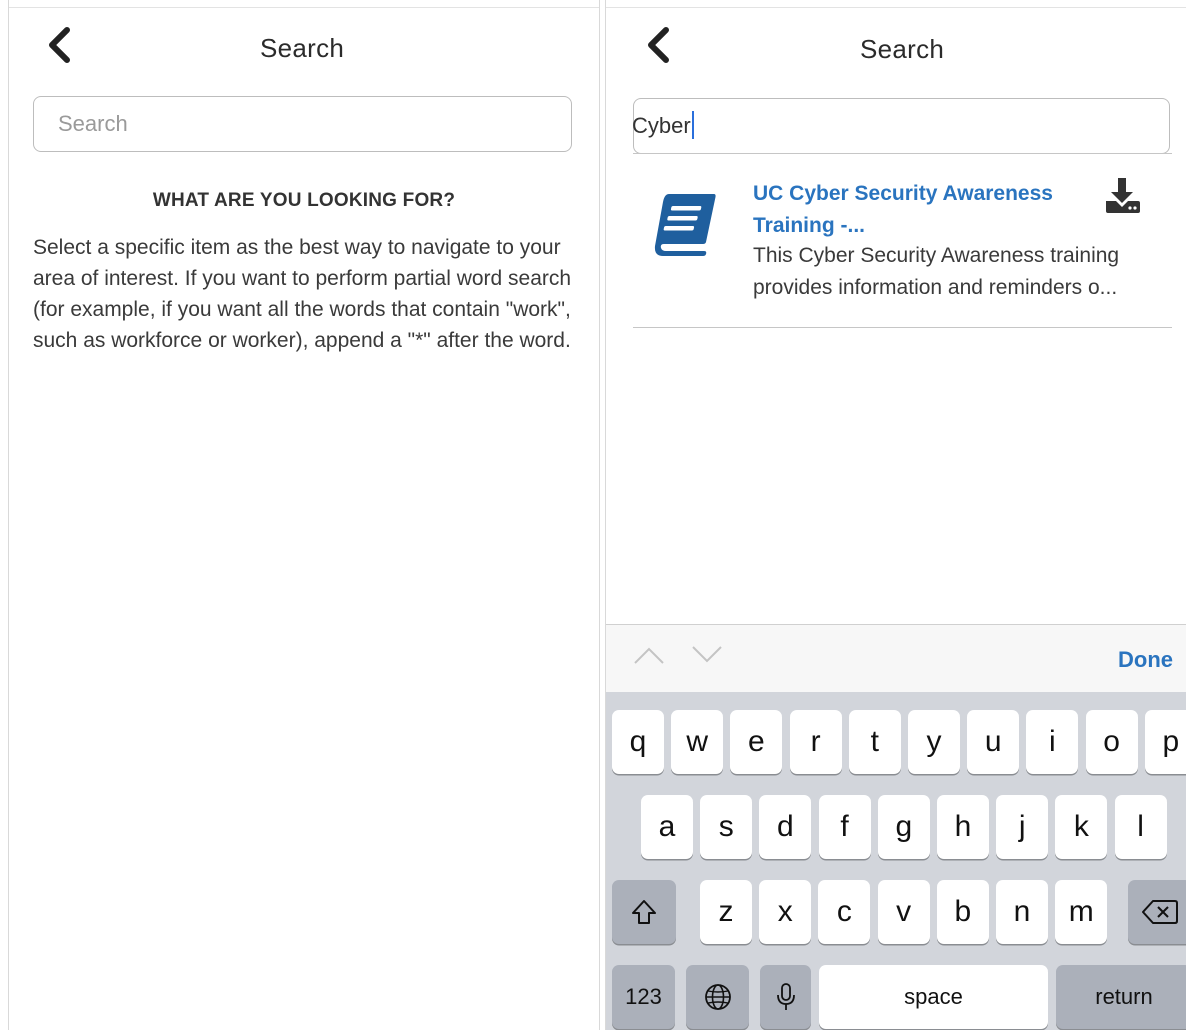 This screenshot has height=1030, width=1186. Describe the element at coordinates (1022, 827) in the screenshot. I see `key-j: j` at that location.